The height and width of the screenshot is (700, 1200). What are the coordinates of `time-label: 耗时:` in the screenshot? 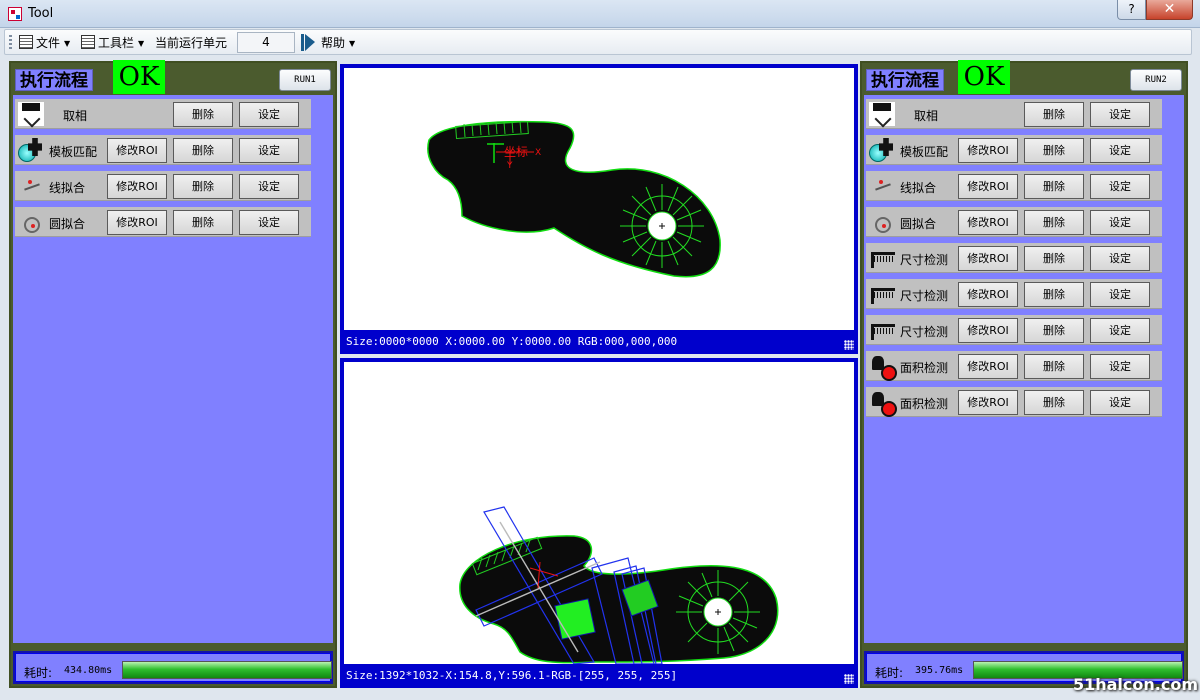 It's located at (889, 673).